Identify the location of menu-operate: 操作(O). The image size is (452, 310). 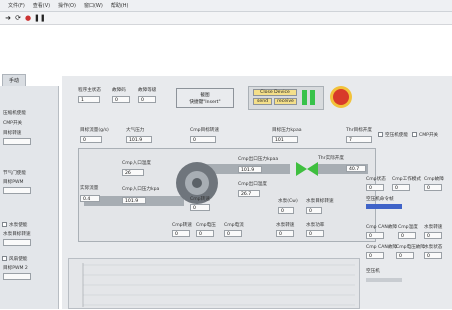
(67, 5).